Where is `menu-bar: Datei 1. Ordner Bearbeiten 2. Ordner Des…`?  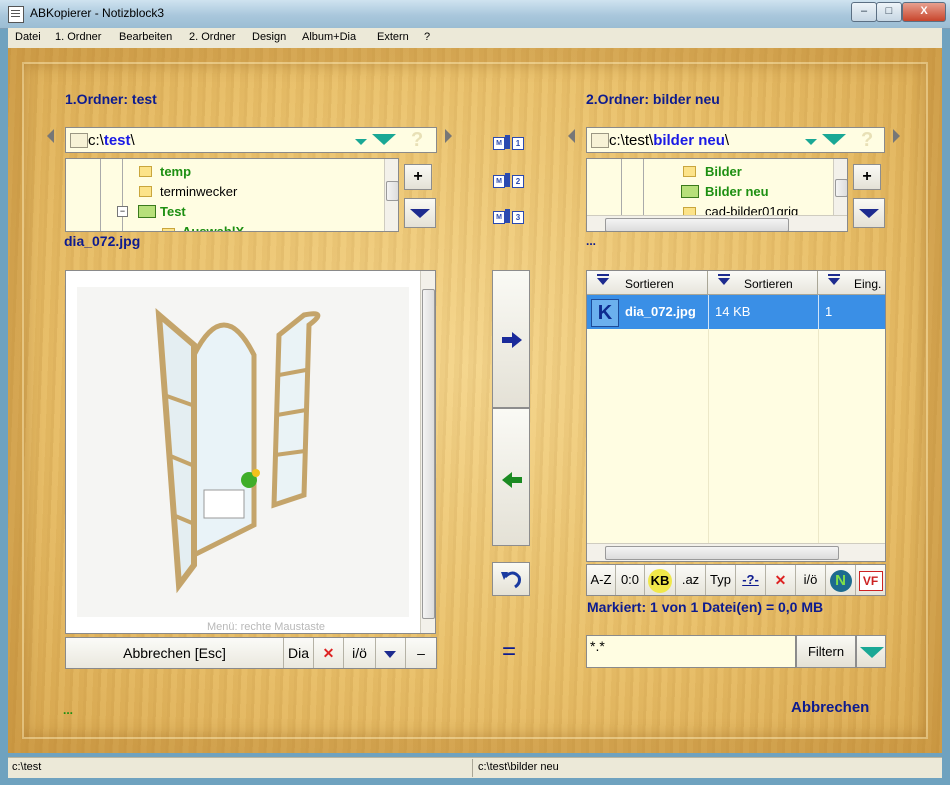 menu-bar: Datei 1. Ordner Bearbeiten 2. Ordner Des… is located at coordinates (475, 38).